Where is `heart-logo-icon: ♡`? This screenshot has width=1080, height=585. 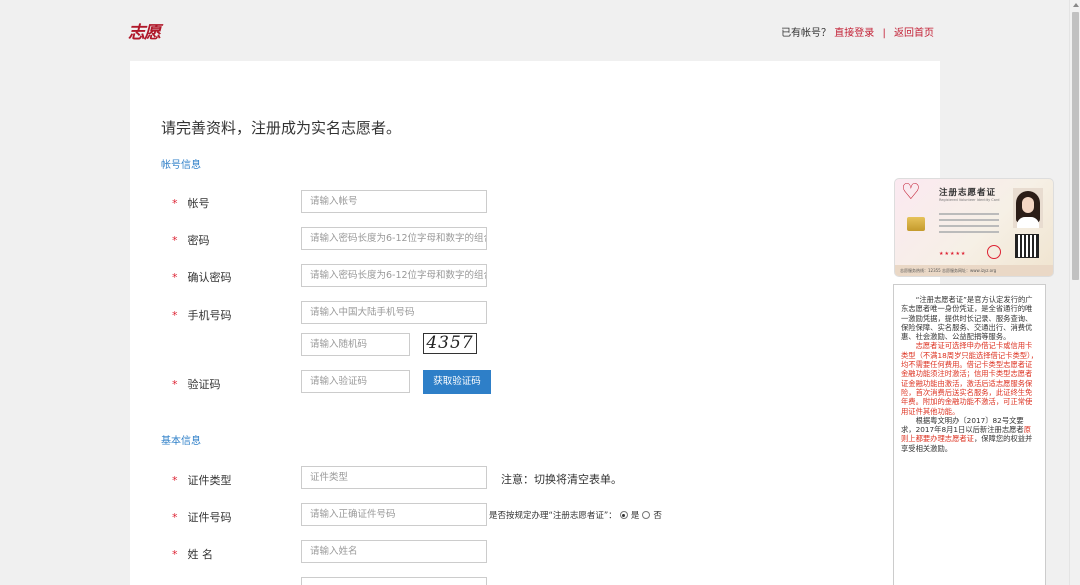
heart-logo-icon: ♡ is located at coordinates (911, 192).